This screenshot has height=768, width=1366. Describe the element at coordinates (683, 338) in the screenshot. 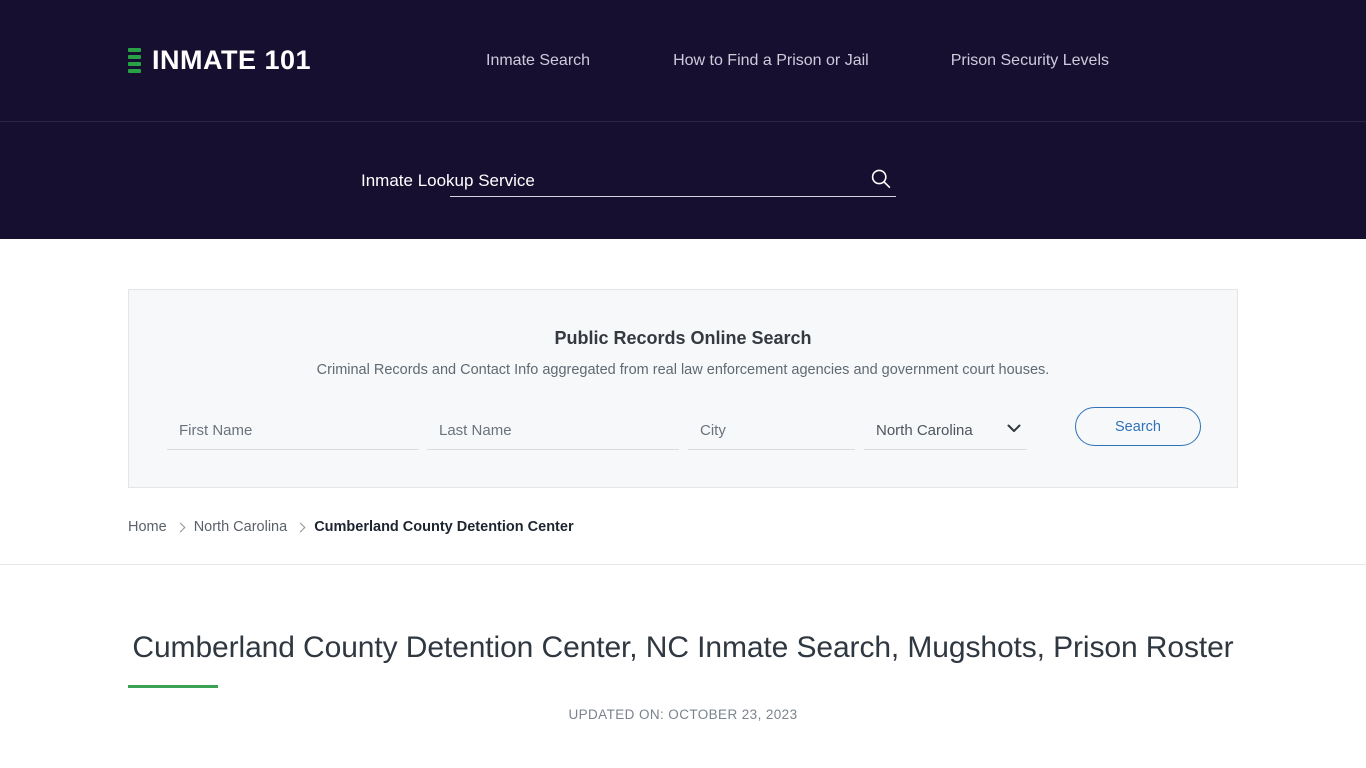

I see `panel-title: Public Records Online Search` at that location.